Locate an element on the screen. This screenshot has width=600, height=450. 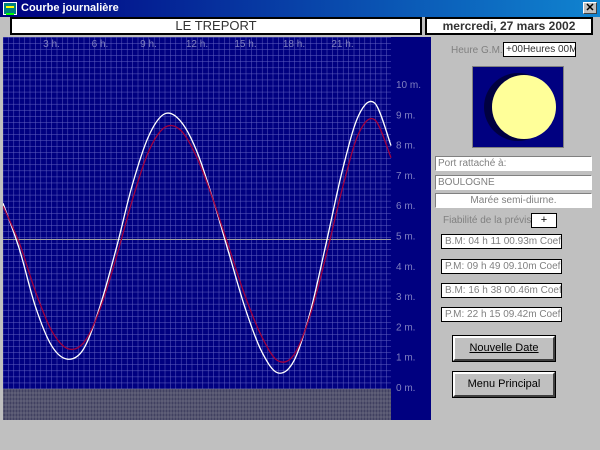
tide-row: P.M: 09 h 49 09.10m Coef : 88 is located at coordinates (501, 266).